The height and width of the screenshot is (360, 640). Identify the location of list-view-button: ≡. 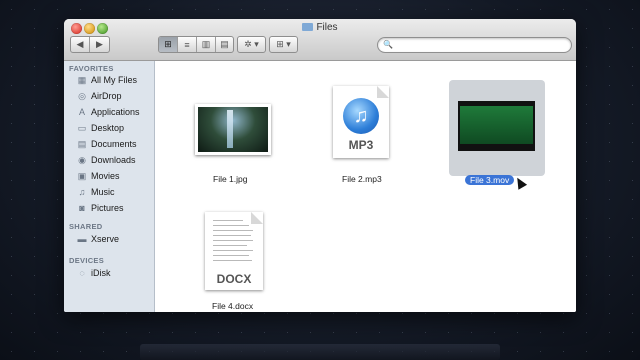
(187, 44).